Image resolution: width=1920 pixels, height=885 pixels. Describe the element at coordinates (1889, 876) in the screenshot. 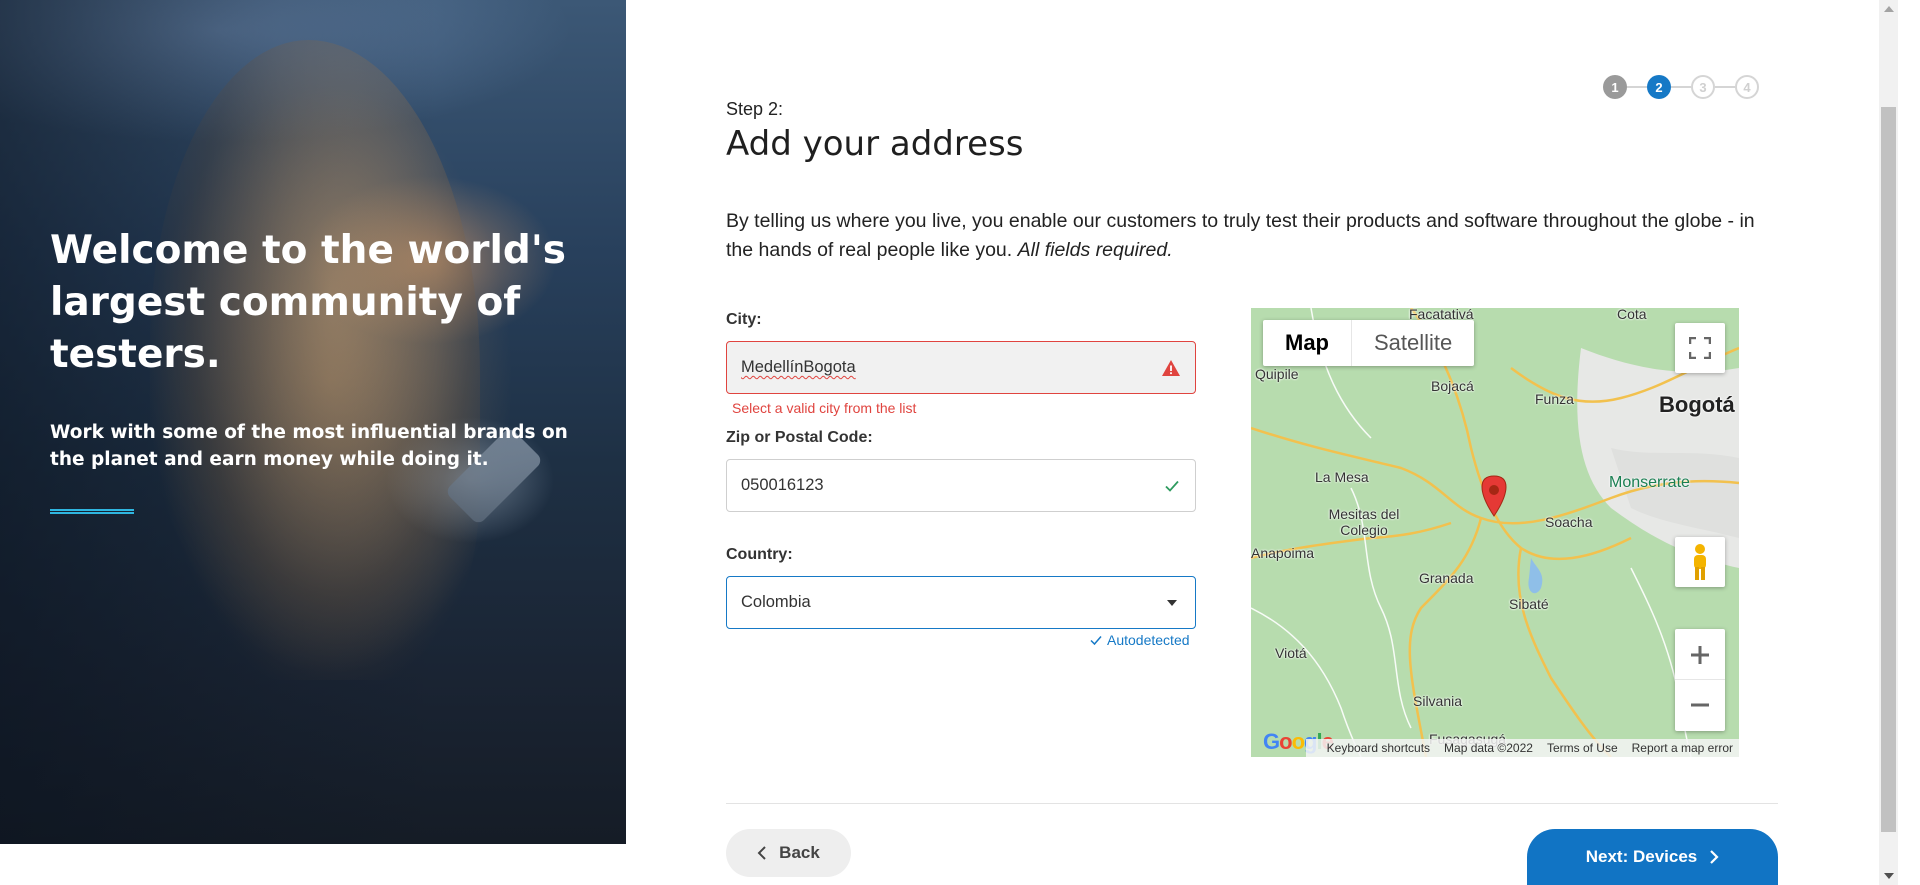

I see `scroll-down-arrow-icon` at that location.